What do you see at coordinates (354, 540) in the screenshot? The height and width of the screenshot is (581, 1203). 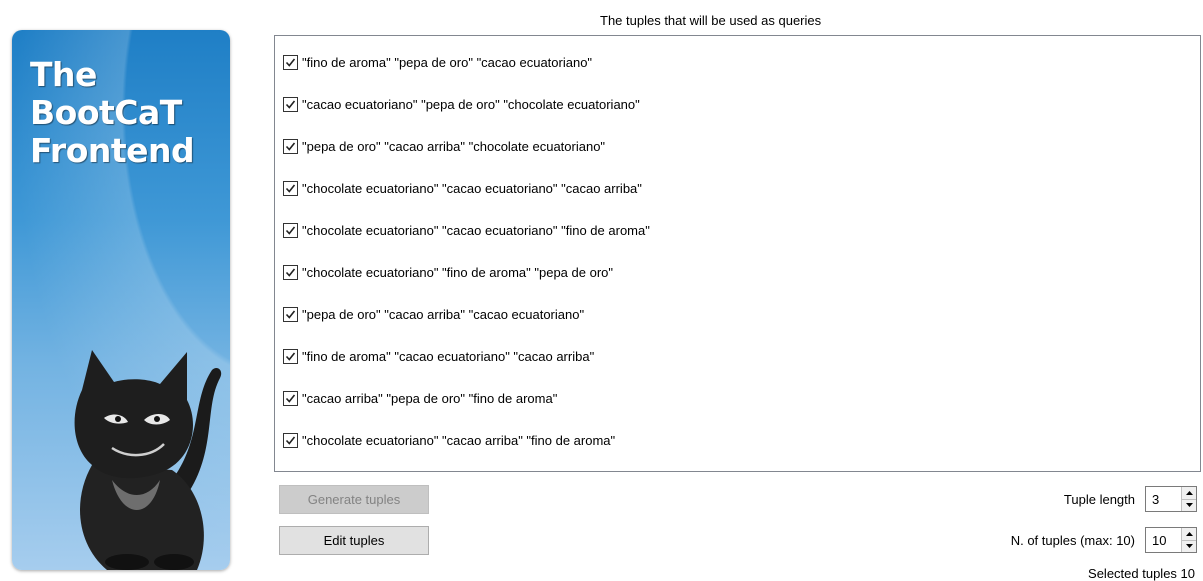 I see `edit-tuples-button: Edit tuples` at bounding box center [354, 540].